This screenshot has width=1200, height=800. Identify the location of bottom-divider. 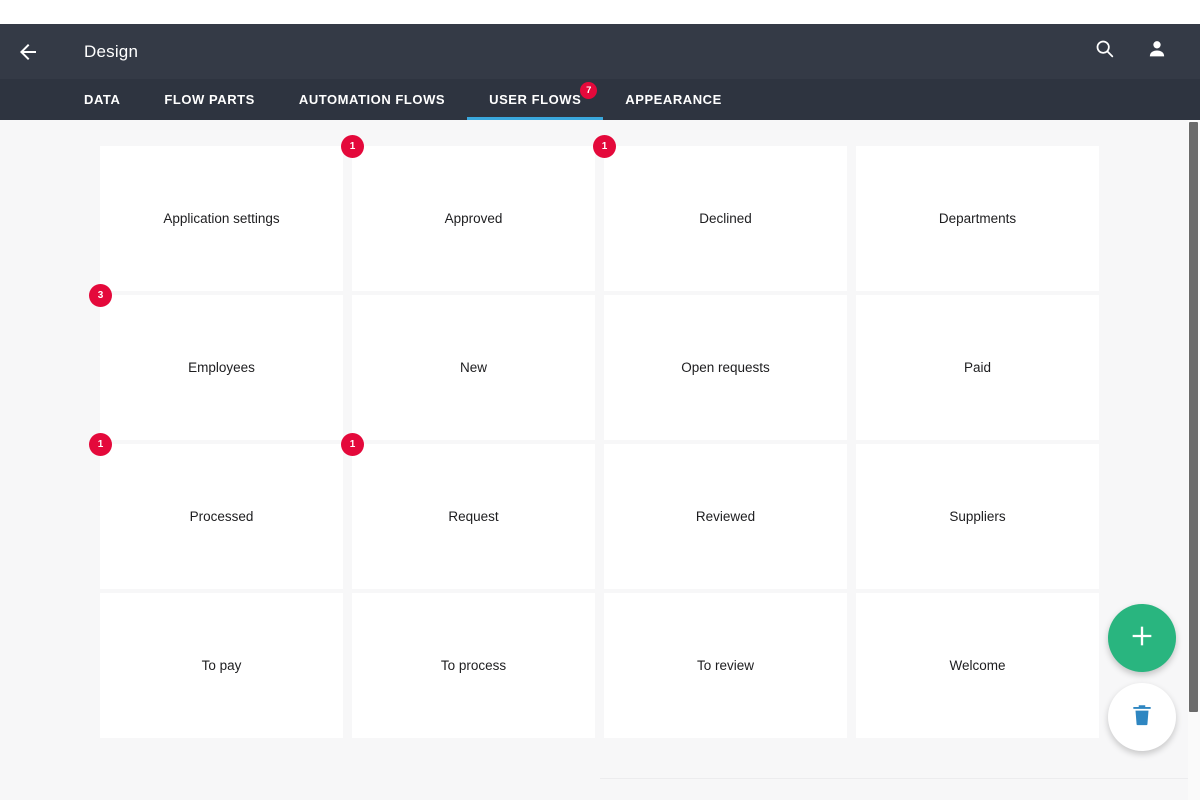
(900, 778).